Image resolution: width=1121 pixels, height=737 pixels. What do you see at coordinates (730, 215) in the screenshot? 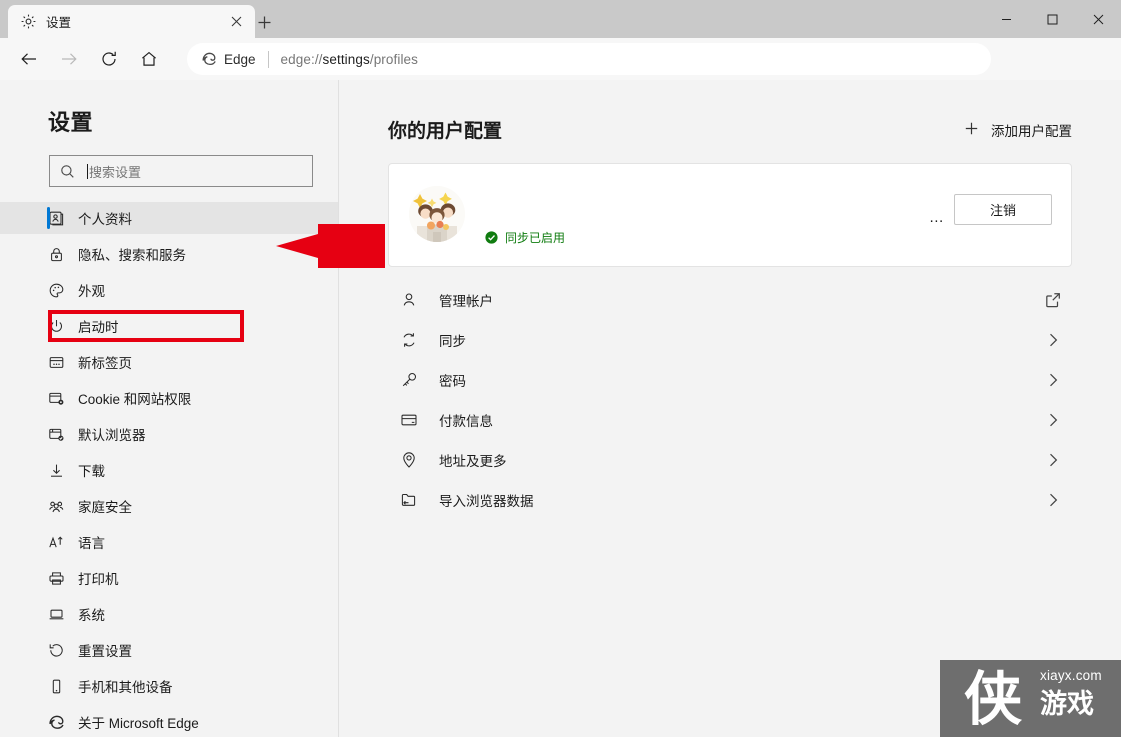
I see `profile-card: 同步已启用 … 注销` at bounding box center [730, 215].